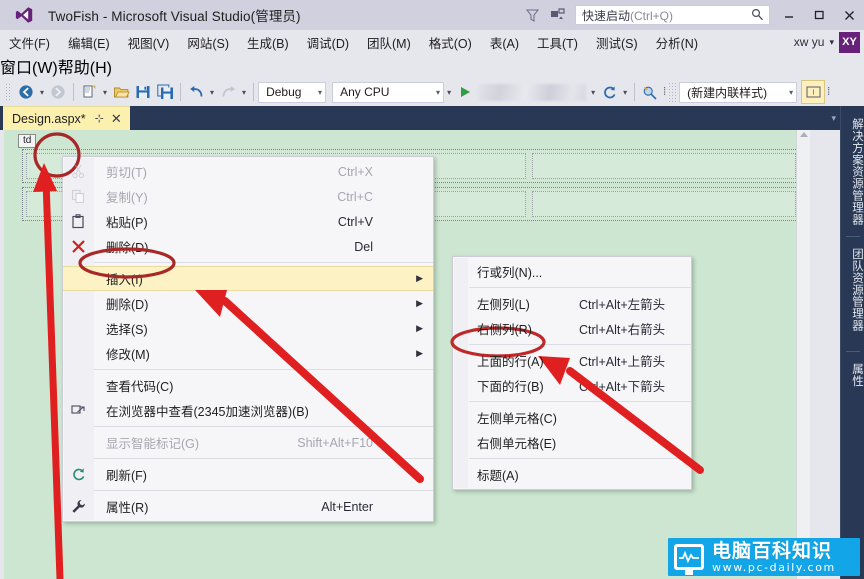 This screenshot has height=579, width=864. I want to click on watermark-text: 电脑百科知识 www.pc-daily.com, so click(774, 557).